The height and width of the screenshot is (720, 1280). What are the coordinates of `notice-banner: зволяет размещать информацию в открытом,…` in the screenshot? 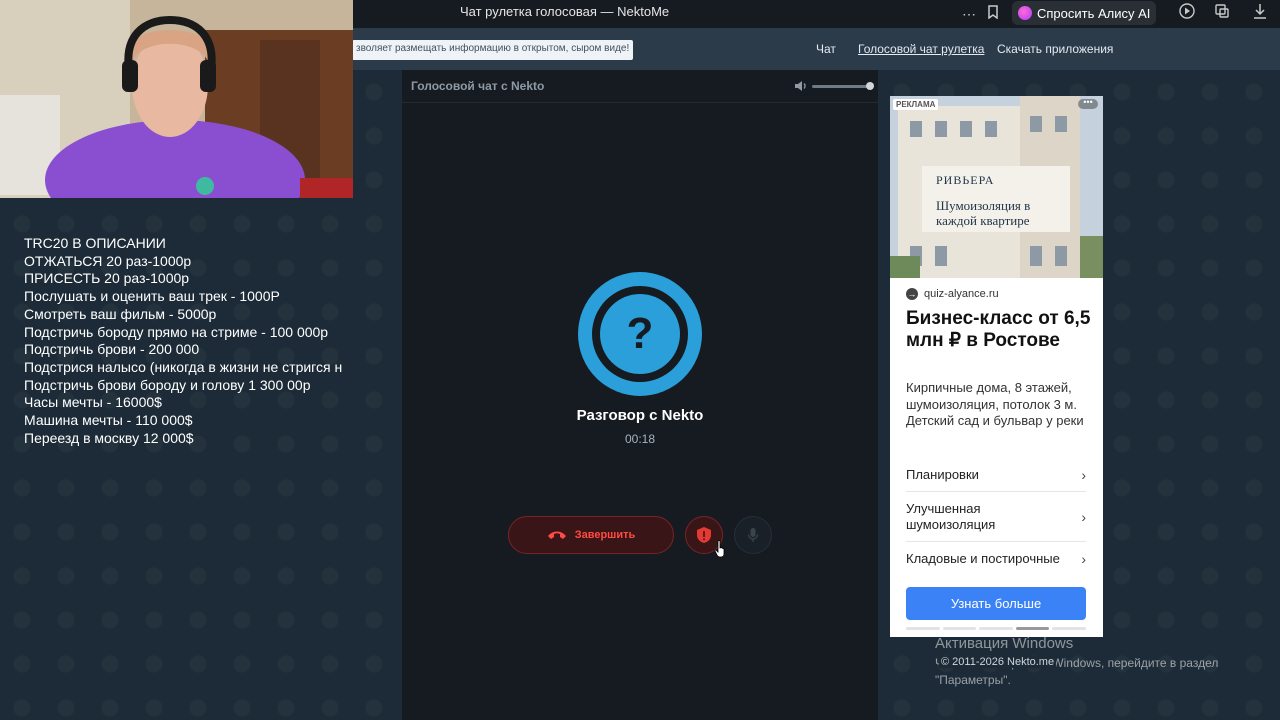 It's located at (493, 50).